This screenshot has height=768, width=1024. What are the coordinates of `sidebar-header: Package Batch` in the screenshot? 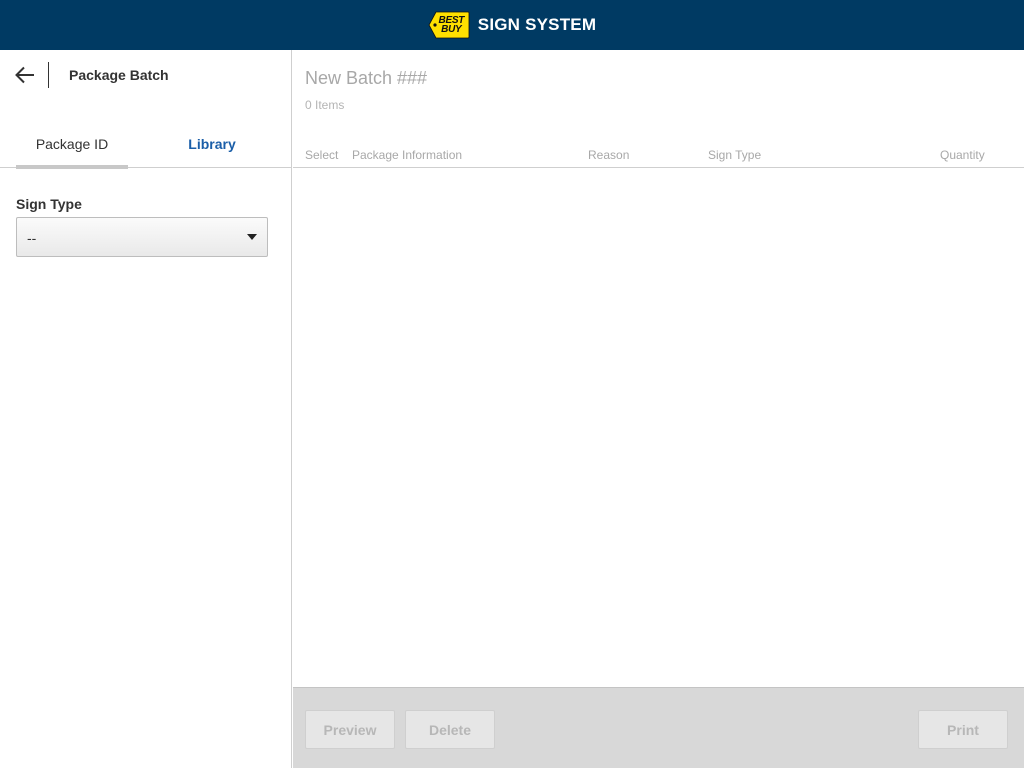 It's located at (146, 75).